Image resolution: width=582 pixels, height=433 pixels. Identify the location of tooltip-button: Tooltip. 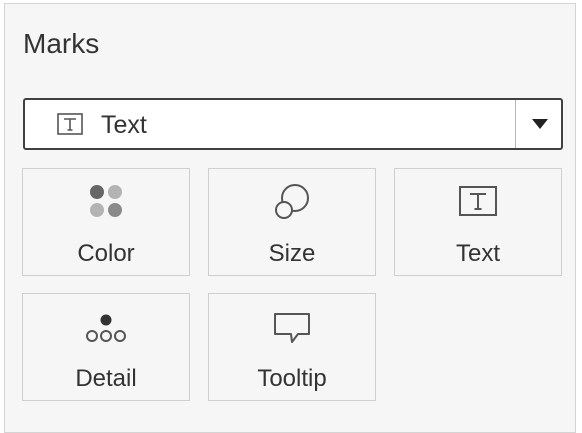
(292, 347).